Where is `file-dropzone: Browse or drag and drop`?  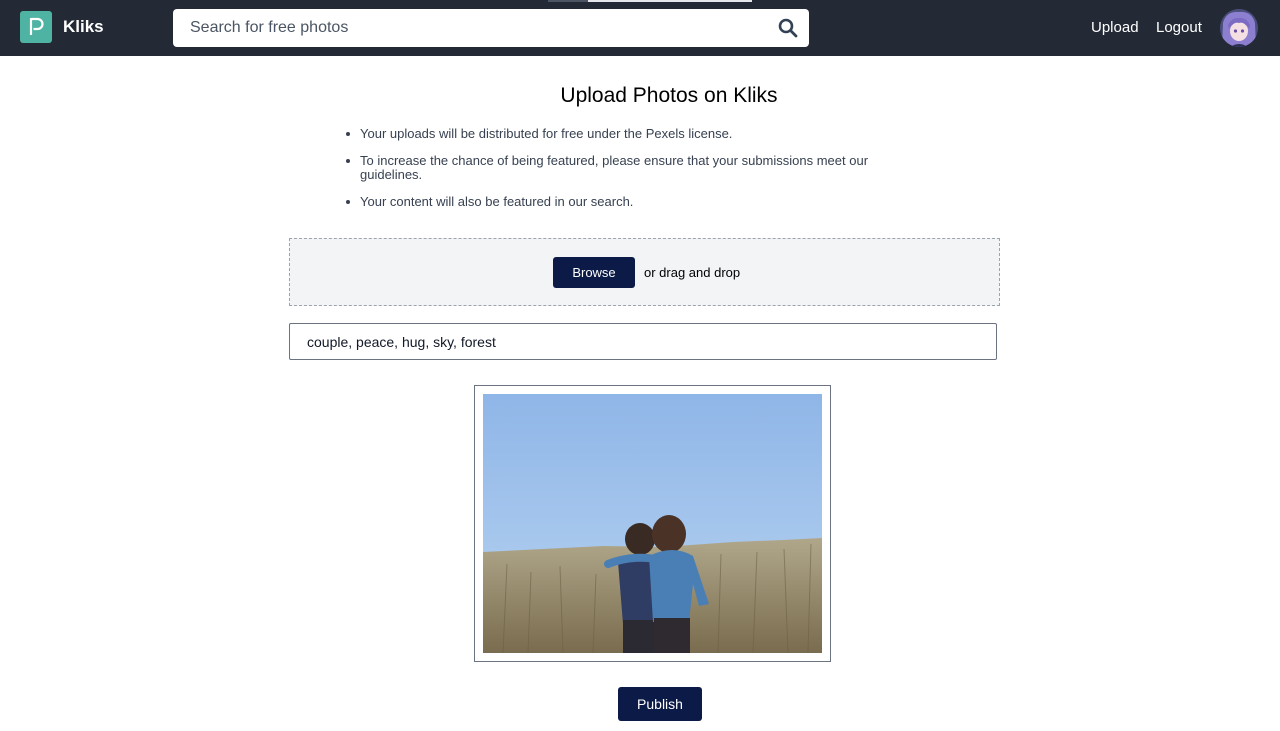 file-dropzone: Browse or drag and drop is located at coordinates (644, 272).